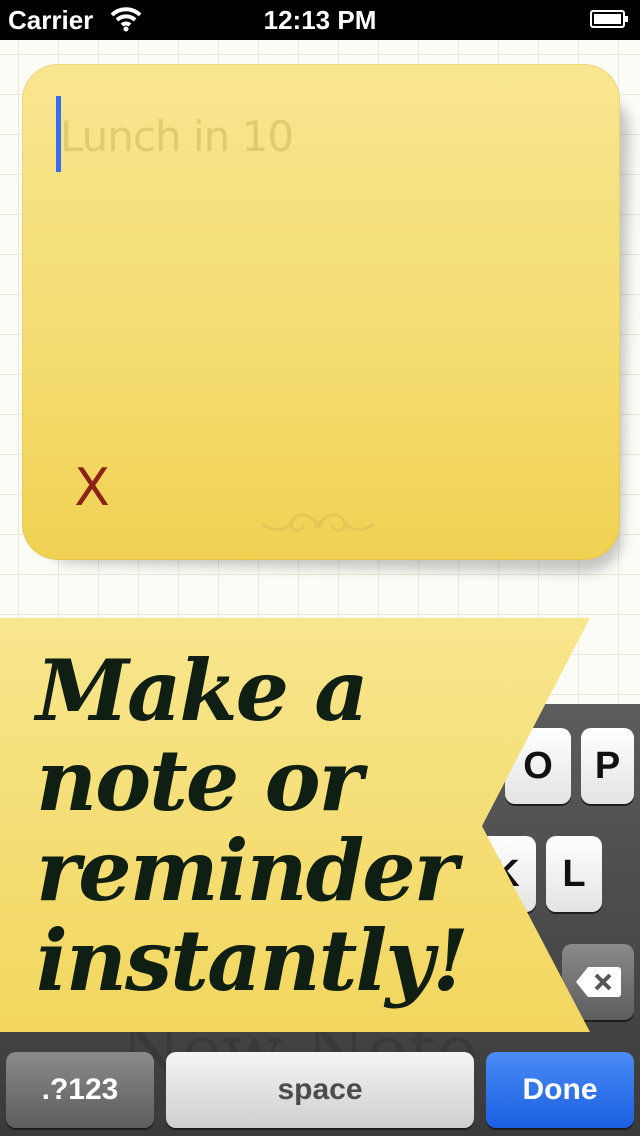 Image resolution: width=640 pixels, height=1136 pixels. I want to click on space-key: space, so click(320, 1090).